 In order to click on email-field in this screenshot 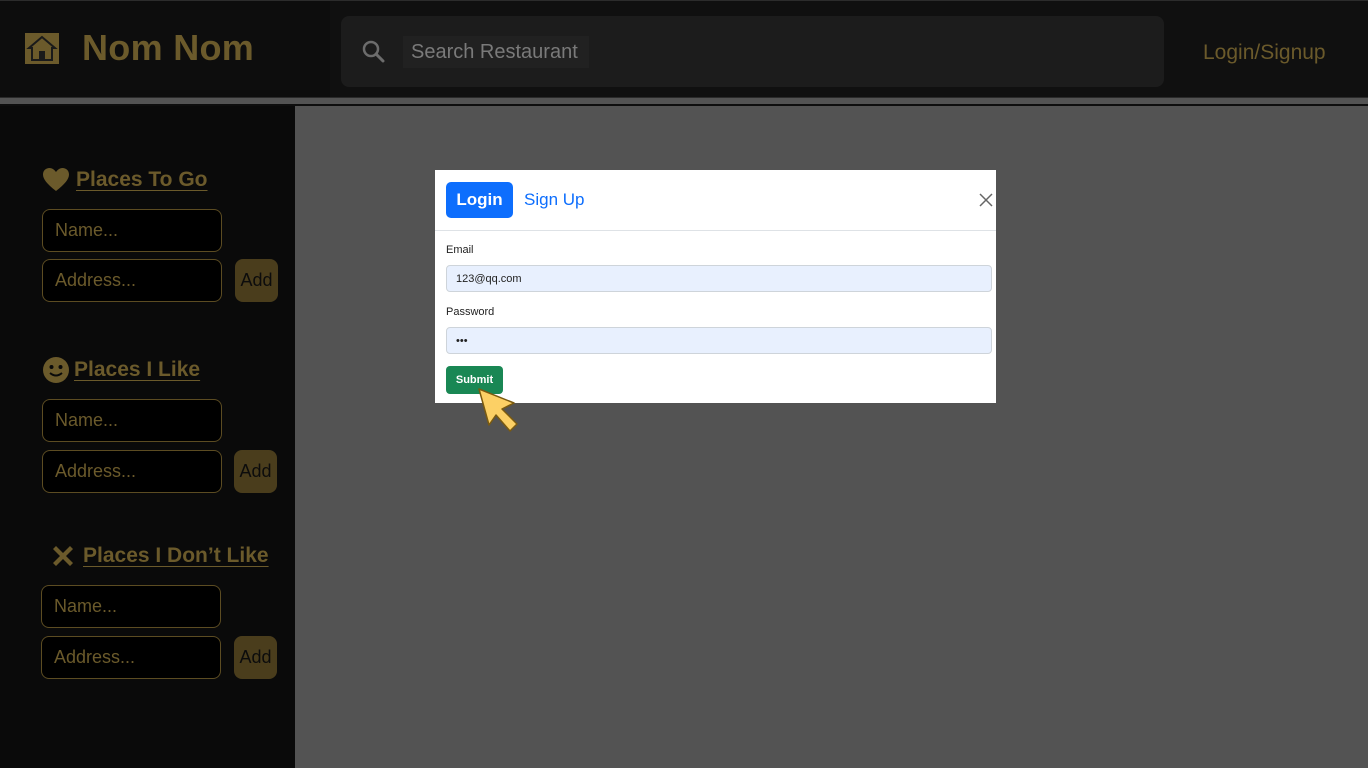, I will do `click(719, 278)`.